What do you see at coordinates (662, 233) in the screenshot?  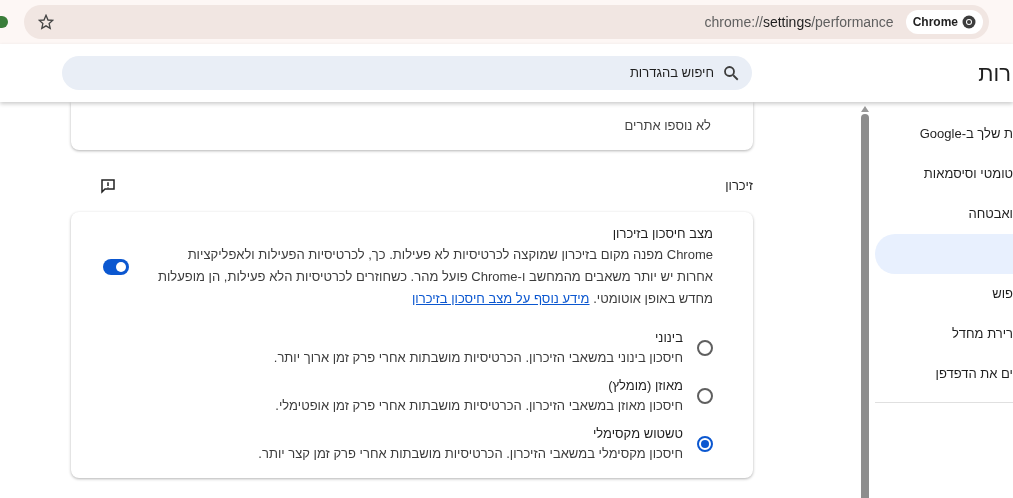 I see `setting-title: מצב חיסכון בזיכרון` at bounding box center [662, 233].